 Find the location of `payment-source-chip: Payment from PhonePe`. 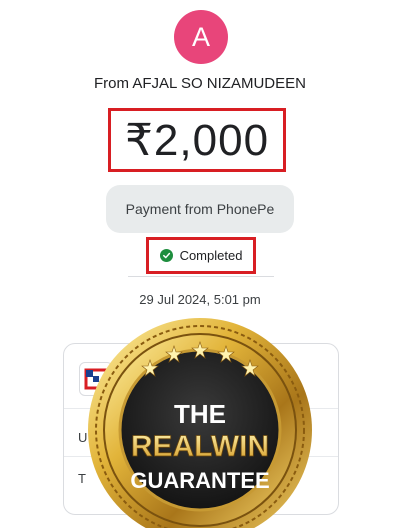

payment-source-chip: Payment from PhonePe is located at coordinates (200, 209).